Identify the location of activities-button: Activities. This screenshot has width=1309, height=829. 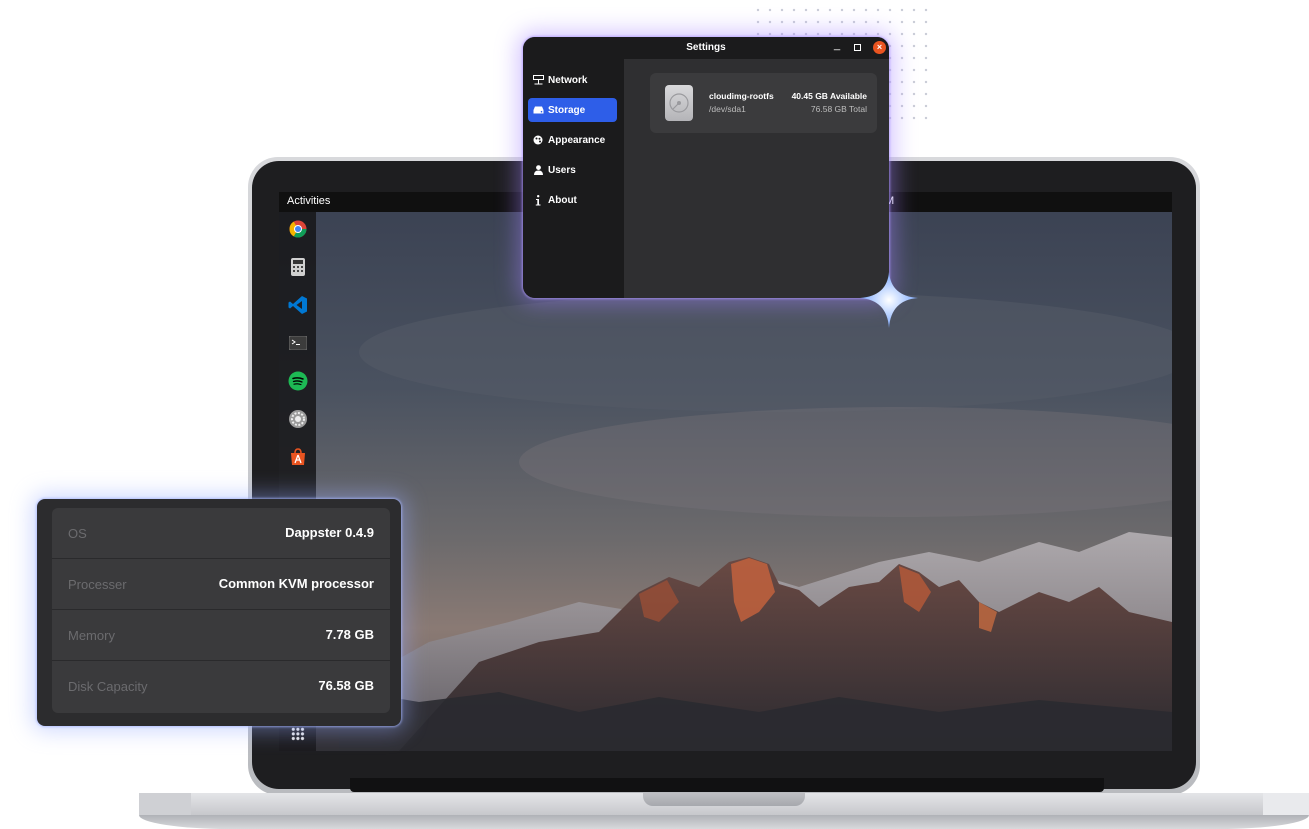
(308, 201).